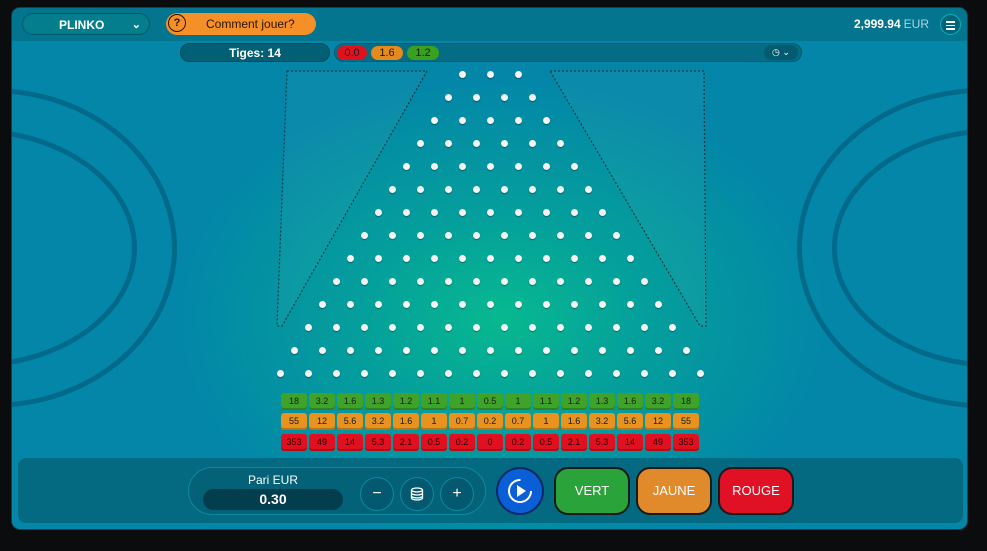 The image size is (987, 551). I want to click on history-clock-icon: ◷ ⌄, so click(781, 52).